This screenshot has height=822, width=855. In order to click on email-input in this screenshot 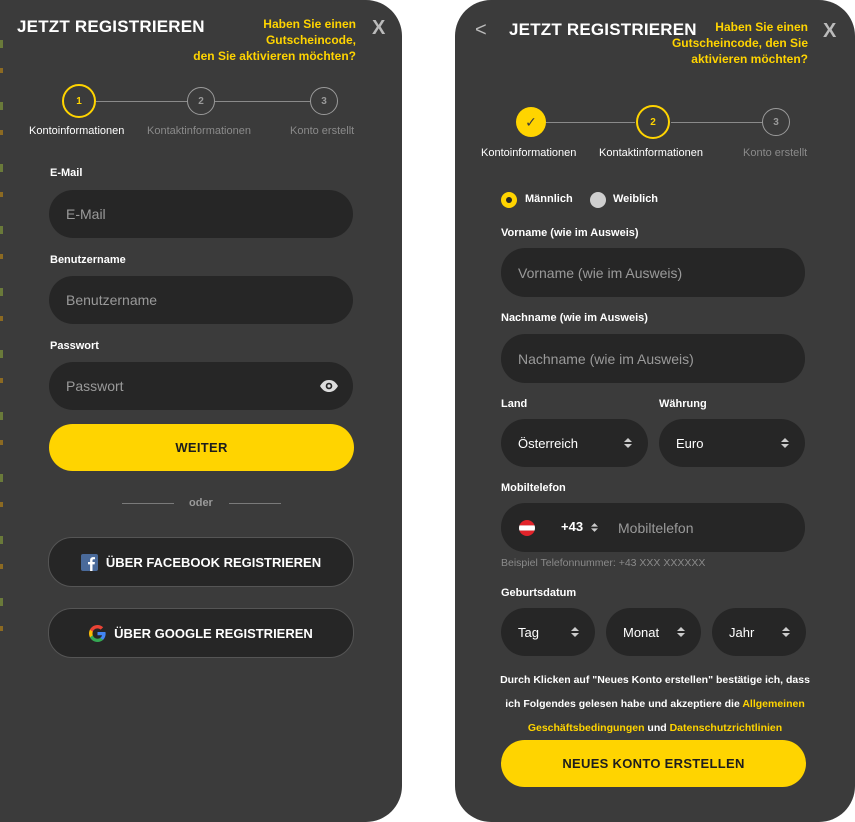, I will do `click(201, 214)`.